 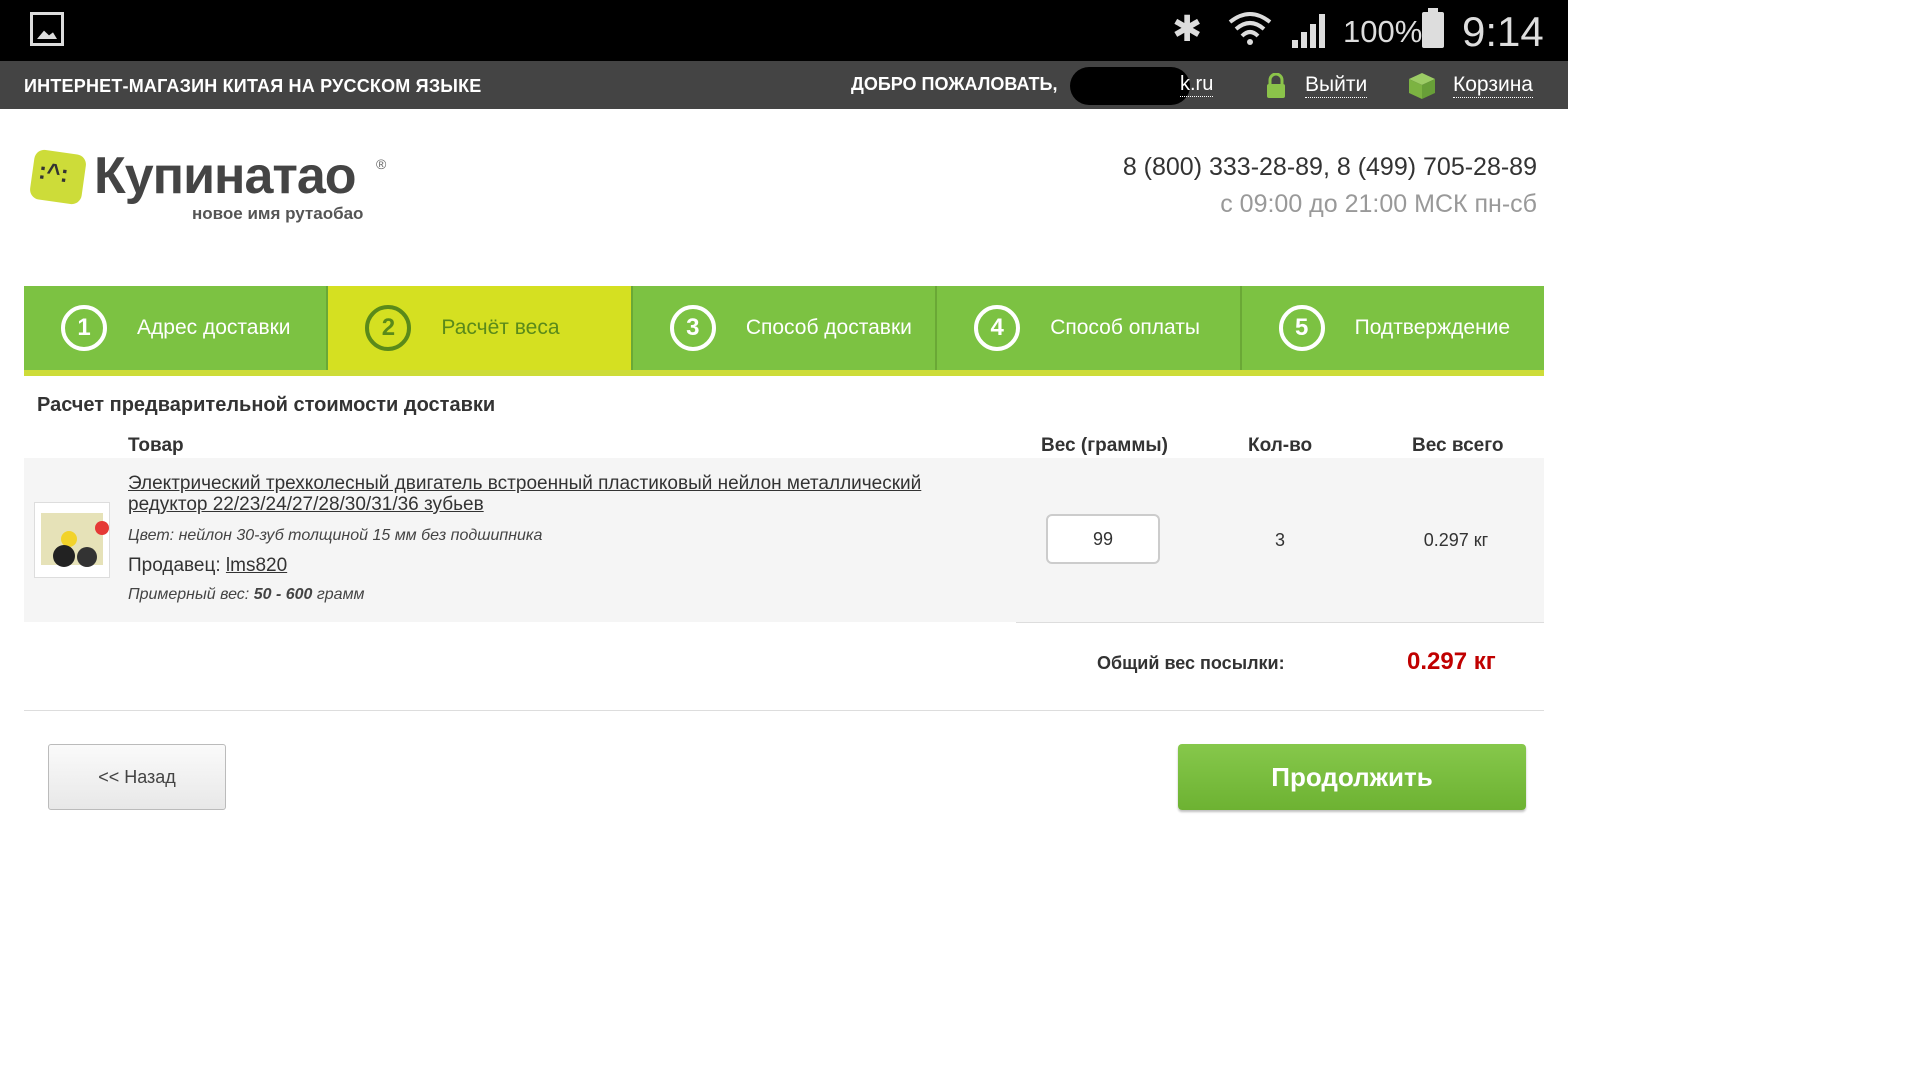 I want to click on step-label: Подтверждение, so click(x=1432, y=327).